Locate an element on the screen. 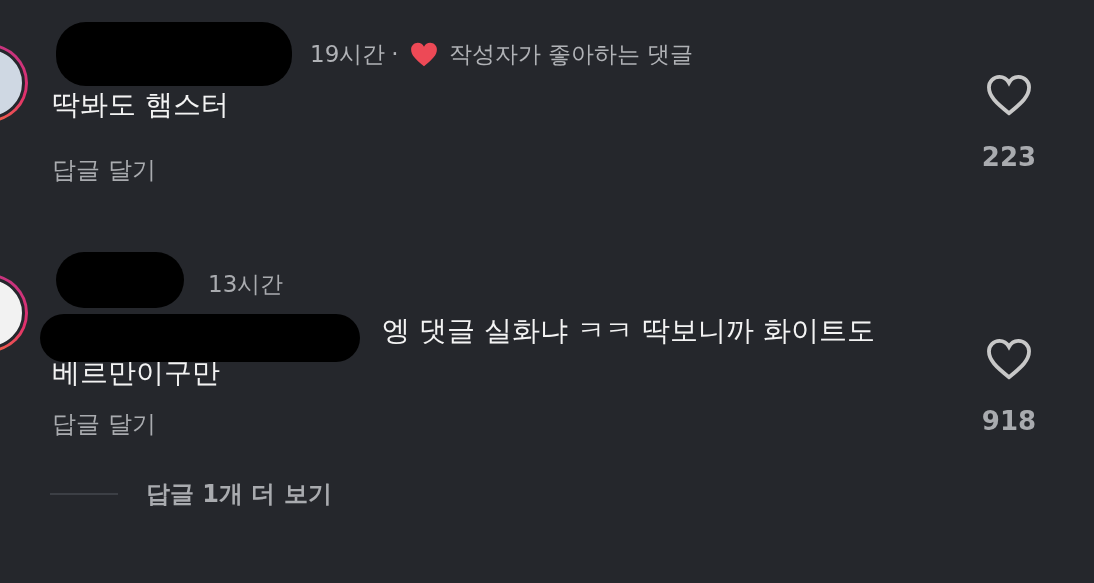 The width and height of the screenshot is (1094, 583). comment-text: 엥 댓글 실화냐 ㅋㅋ 딱보니까 화이트도 베르만이구만 is located at coordinates (464, 352).